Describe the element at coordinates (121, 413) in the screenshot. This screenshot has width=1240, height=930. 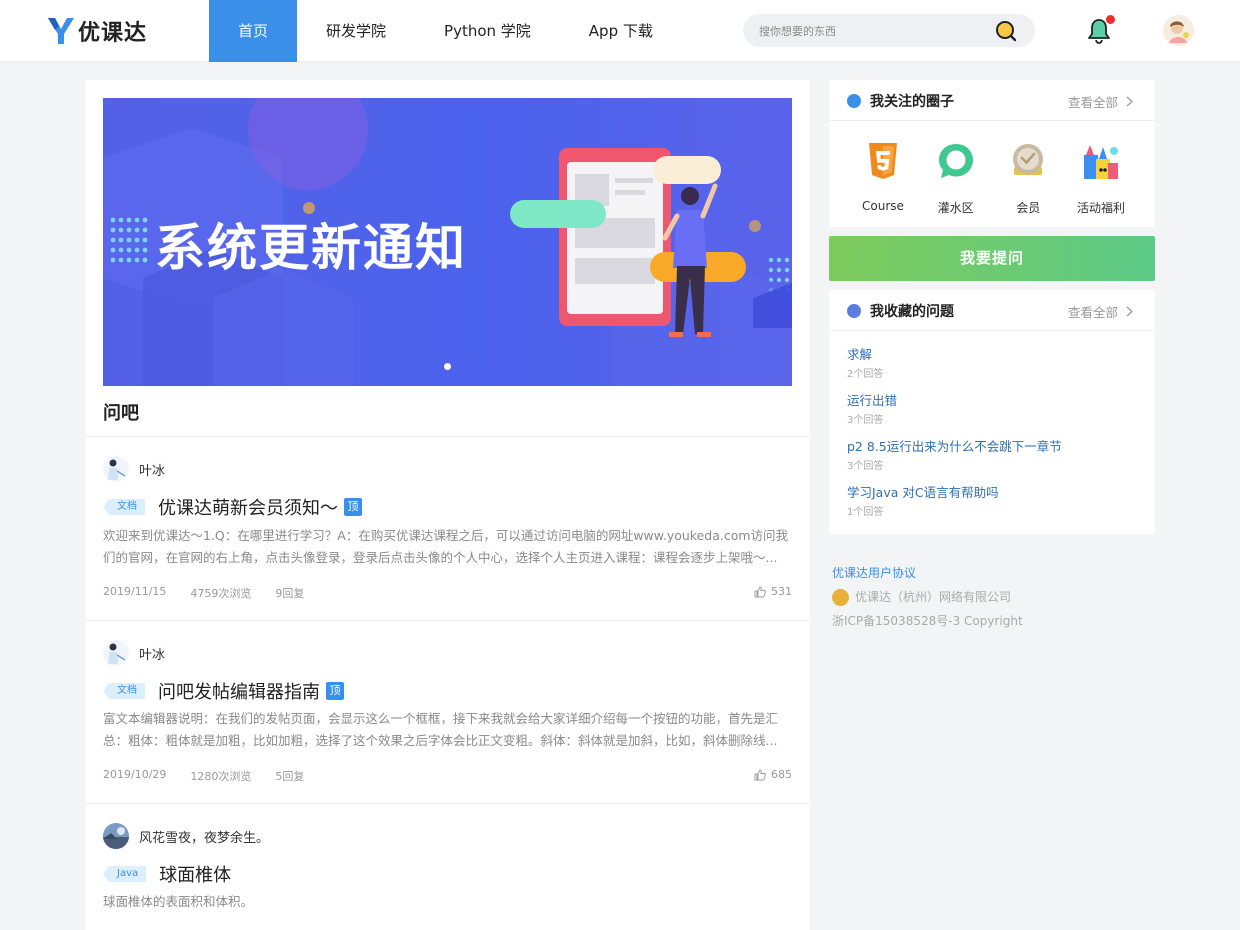
I see `section-title: 问吧` at that location.